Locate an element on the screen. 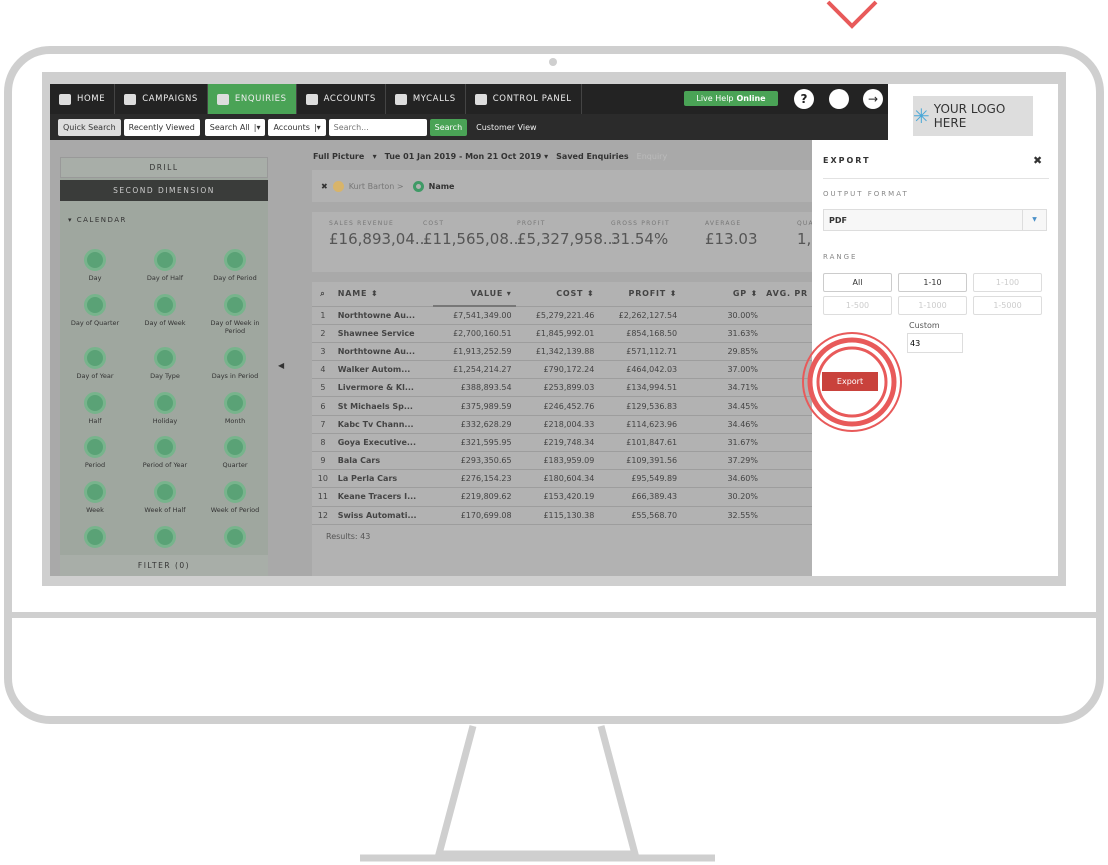 The image size is (1108, 865). column-header: AVG. PR is located at coordinates (786, 294).